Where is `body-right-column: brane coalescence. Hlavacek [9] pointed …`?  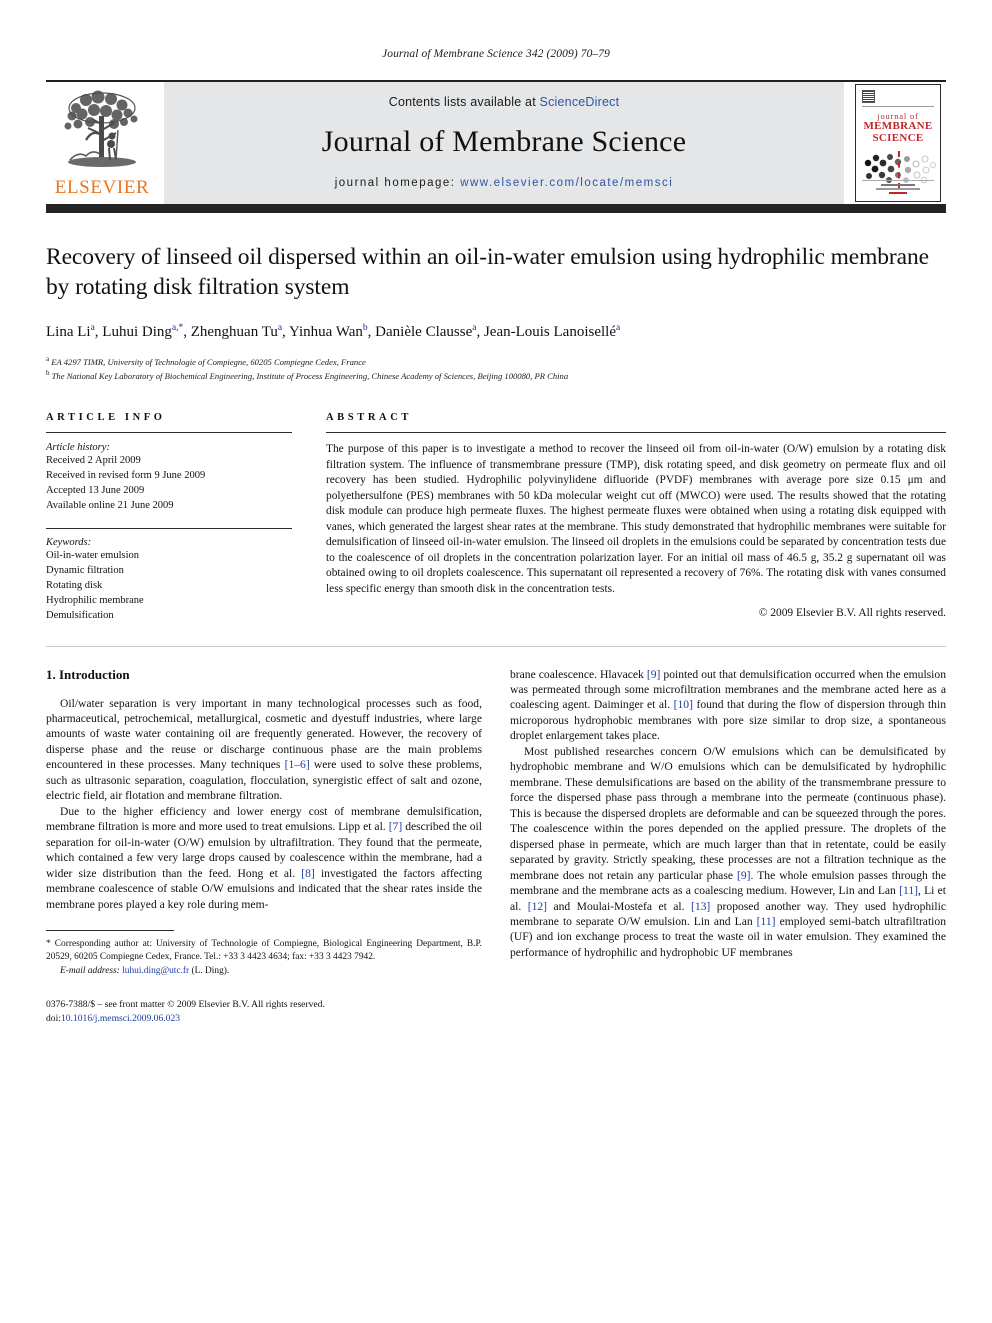
body-right-column: brane coalescence. Hlavacek [9] pointed … is located at coordinates (728, 846).